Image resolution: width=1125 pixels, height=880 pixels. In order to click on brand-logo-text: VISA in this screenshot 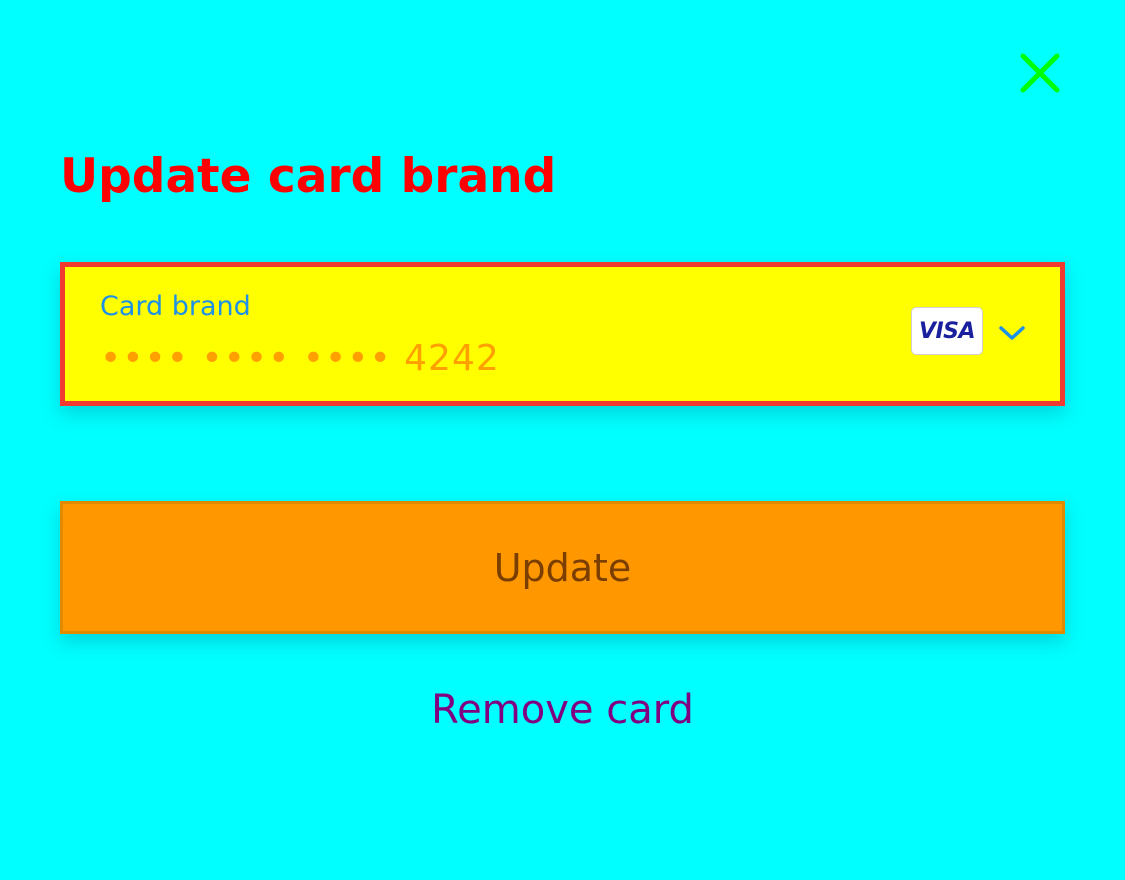, I will do `click(947, 331)`.